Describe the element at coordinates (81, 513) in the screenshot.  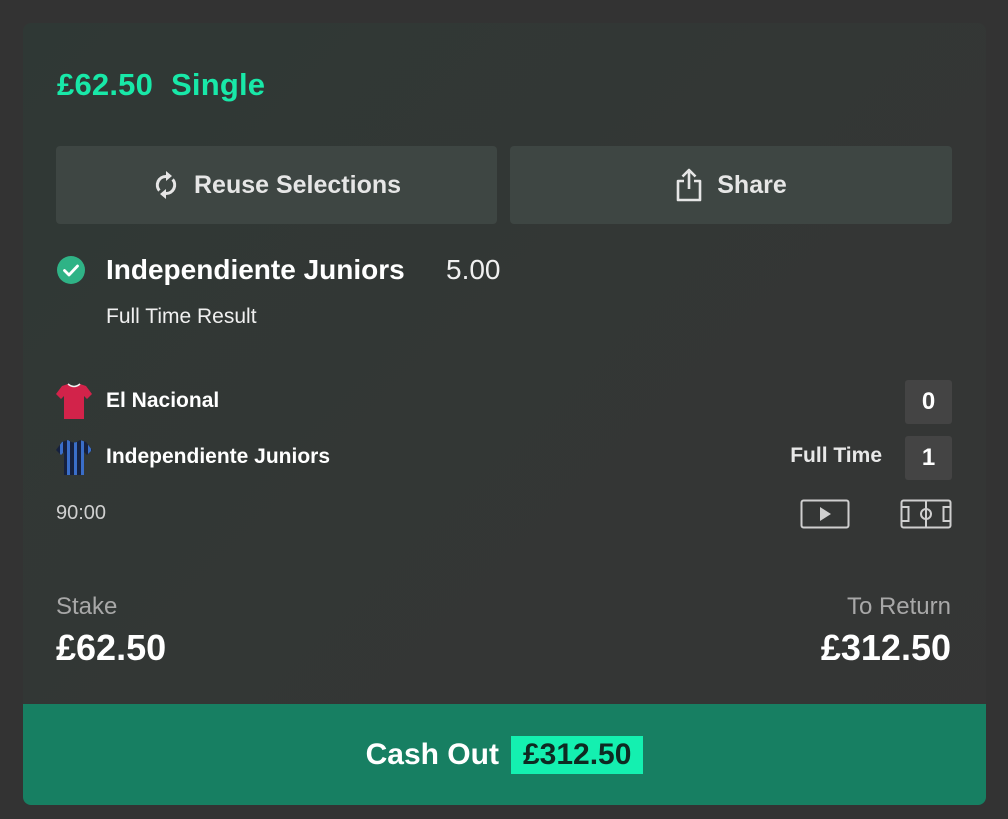
I see `match-clock: 90:00` at that location.